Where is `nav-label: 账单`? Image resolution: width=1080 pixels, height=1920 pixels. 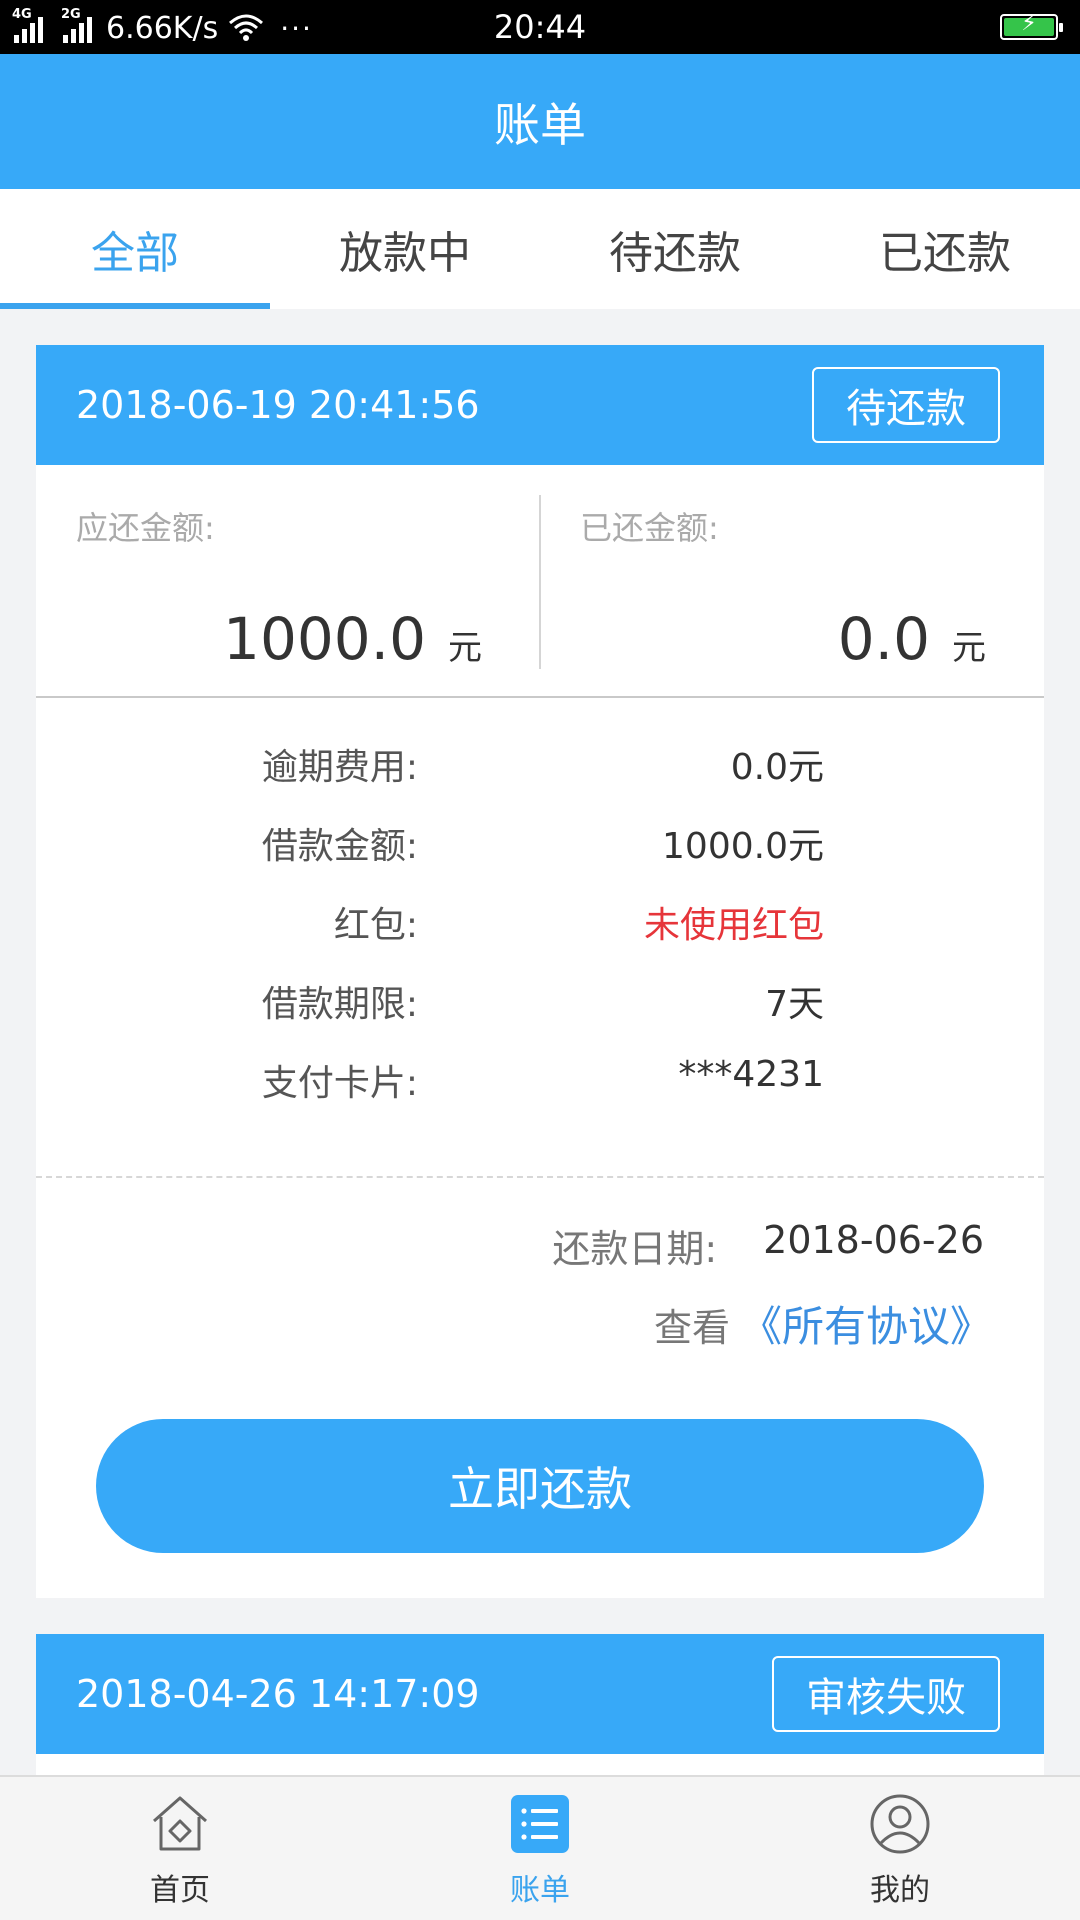
nav-label: 账单 is located at coordinates (540, 1890).